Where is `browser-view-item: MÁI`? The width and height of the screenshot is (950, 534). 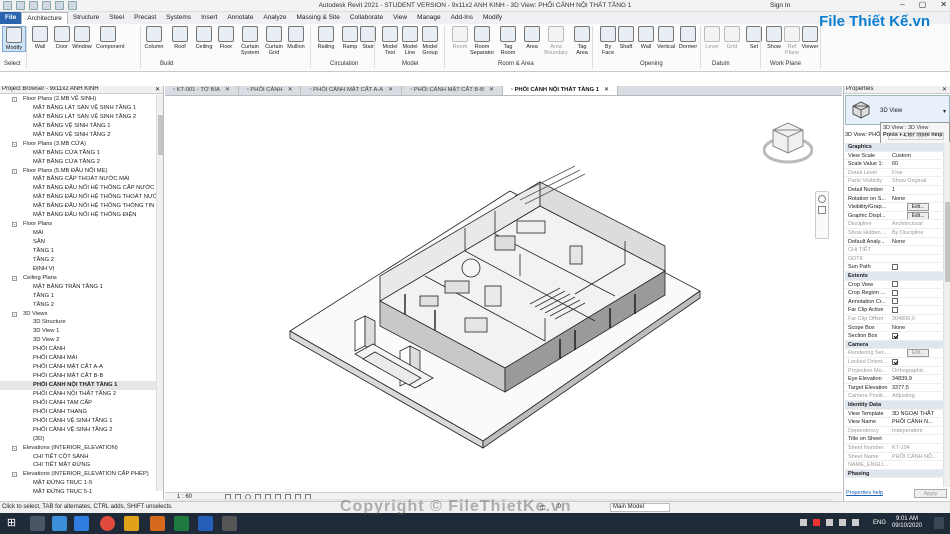
browser-view-item: MÁI is located at coordinates (78, 233).